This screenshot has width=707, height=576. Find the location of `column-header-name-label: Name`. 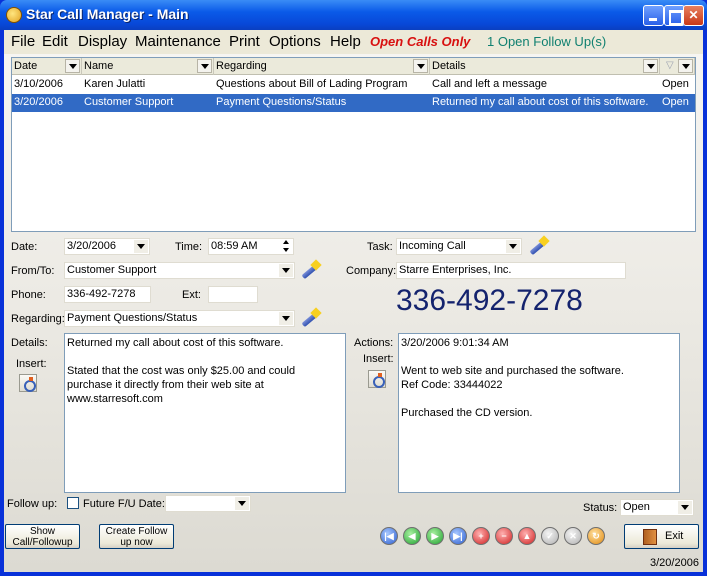

column-header-name-label: Name is located at coordinates (99, 66).